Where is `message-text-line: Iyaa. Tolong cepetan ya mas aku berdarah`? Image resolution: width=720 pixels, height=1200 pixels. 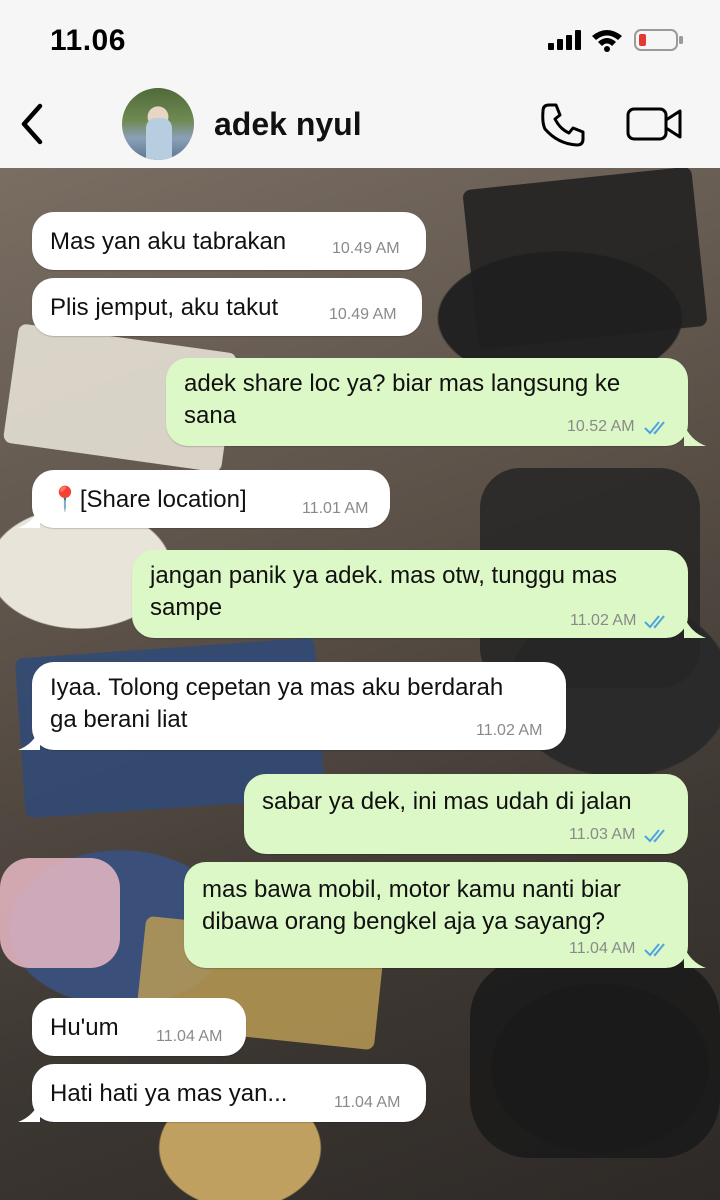 message-text-line: Iyaa. Tolong cepetan ya mas aku berdarah is located at coordinates (277, 687).